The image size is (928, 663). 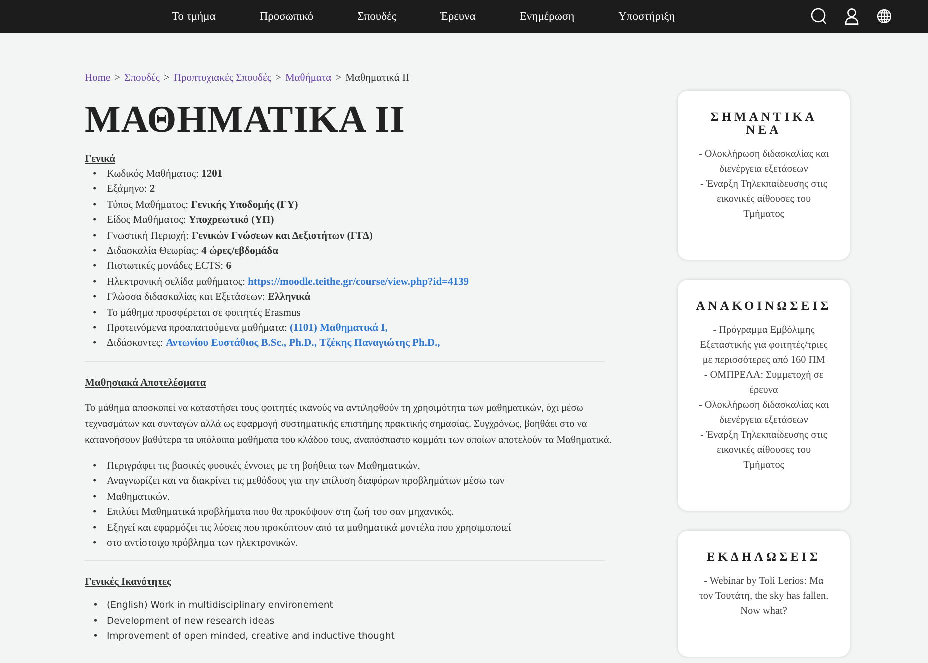 I want to click on list-item: Περιγράφει τις βασικές φυσικές έννοιες με τη βοήθεια των Μαθηματικών., so click(x=263, y=467).